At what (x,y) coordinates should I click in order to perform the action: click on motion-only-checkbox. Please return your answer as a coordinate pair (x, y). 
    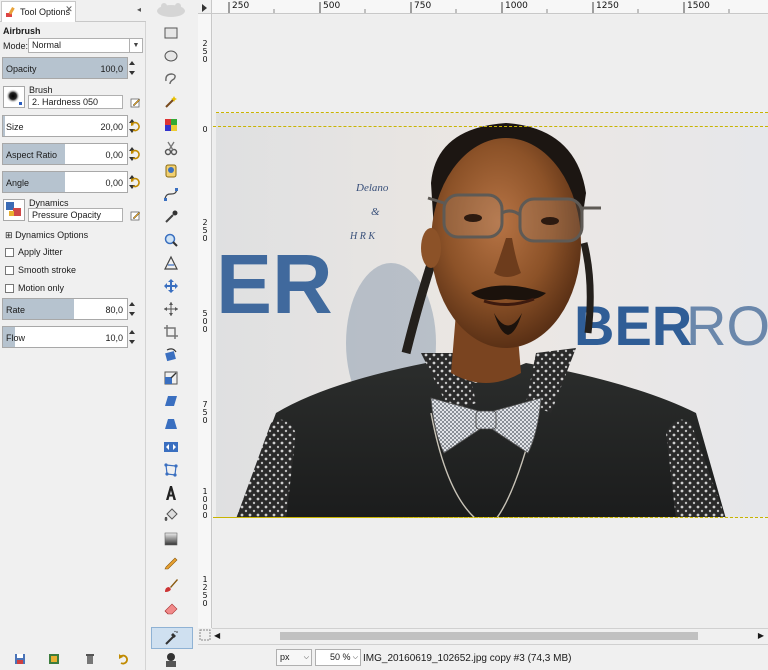
    Looking at the image, I should click on (9, 288).